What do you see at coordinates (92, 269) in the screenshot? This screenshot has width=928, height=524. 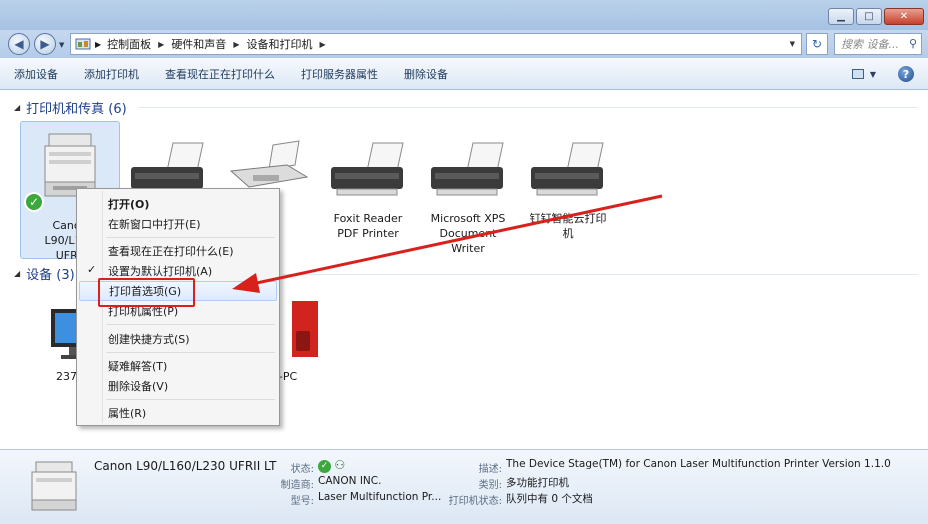 I see `checkmark-icon: ✓` at bounding box center [92, 269].